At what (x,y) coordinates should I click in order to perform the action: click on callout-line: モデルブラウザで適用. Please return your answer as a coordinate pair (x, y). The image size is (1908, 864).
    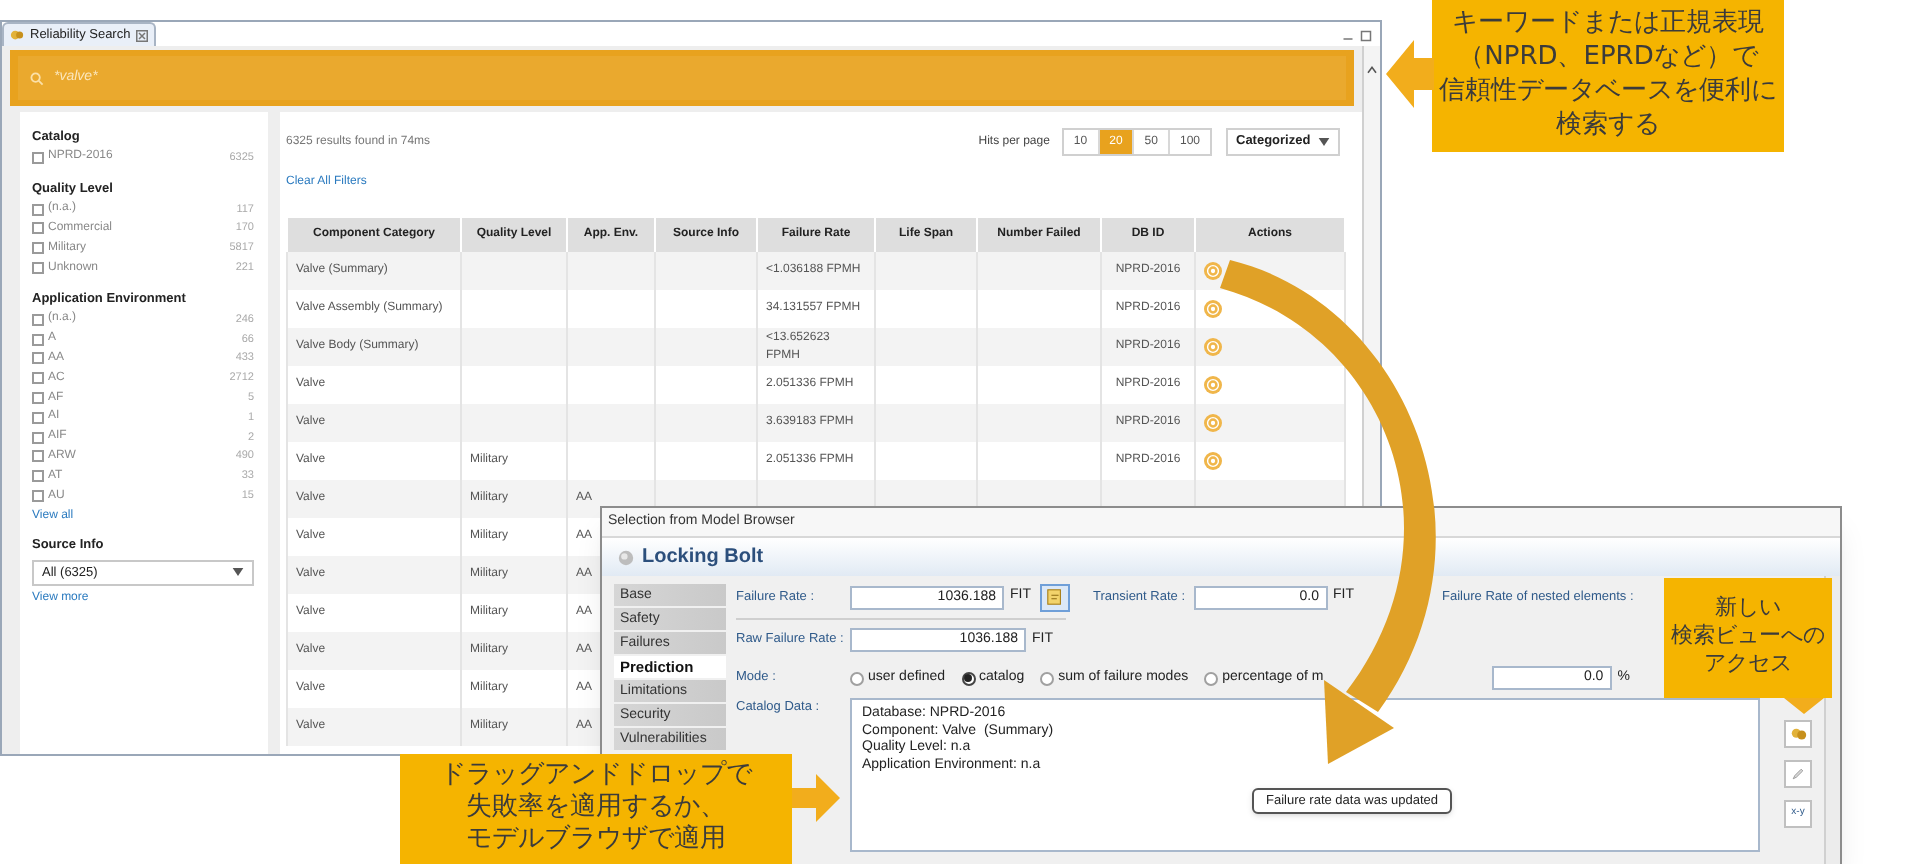
    Looking at the image, I should click on (596, 840).